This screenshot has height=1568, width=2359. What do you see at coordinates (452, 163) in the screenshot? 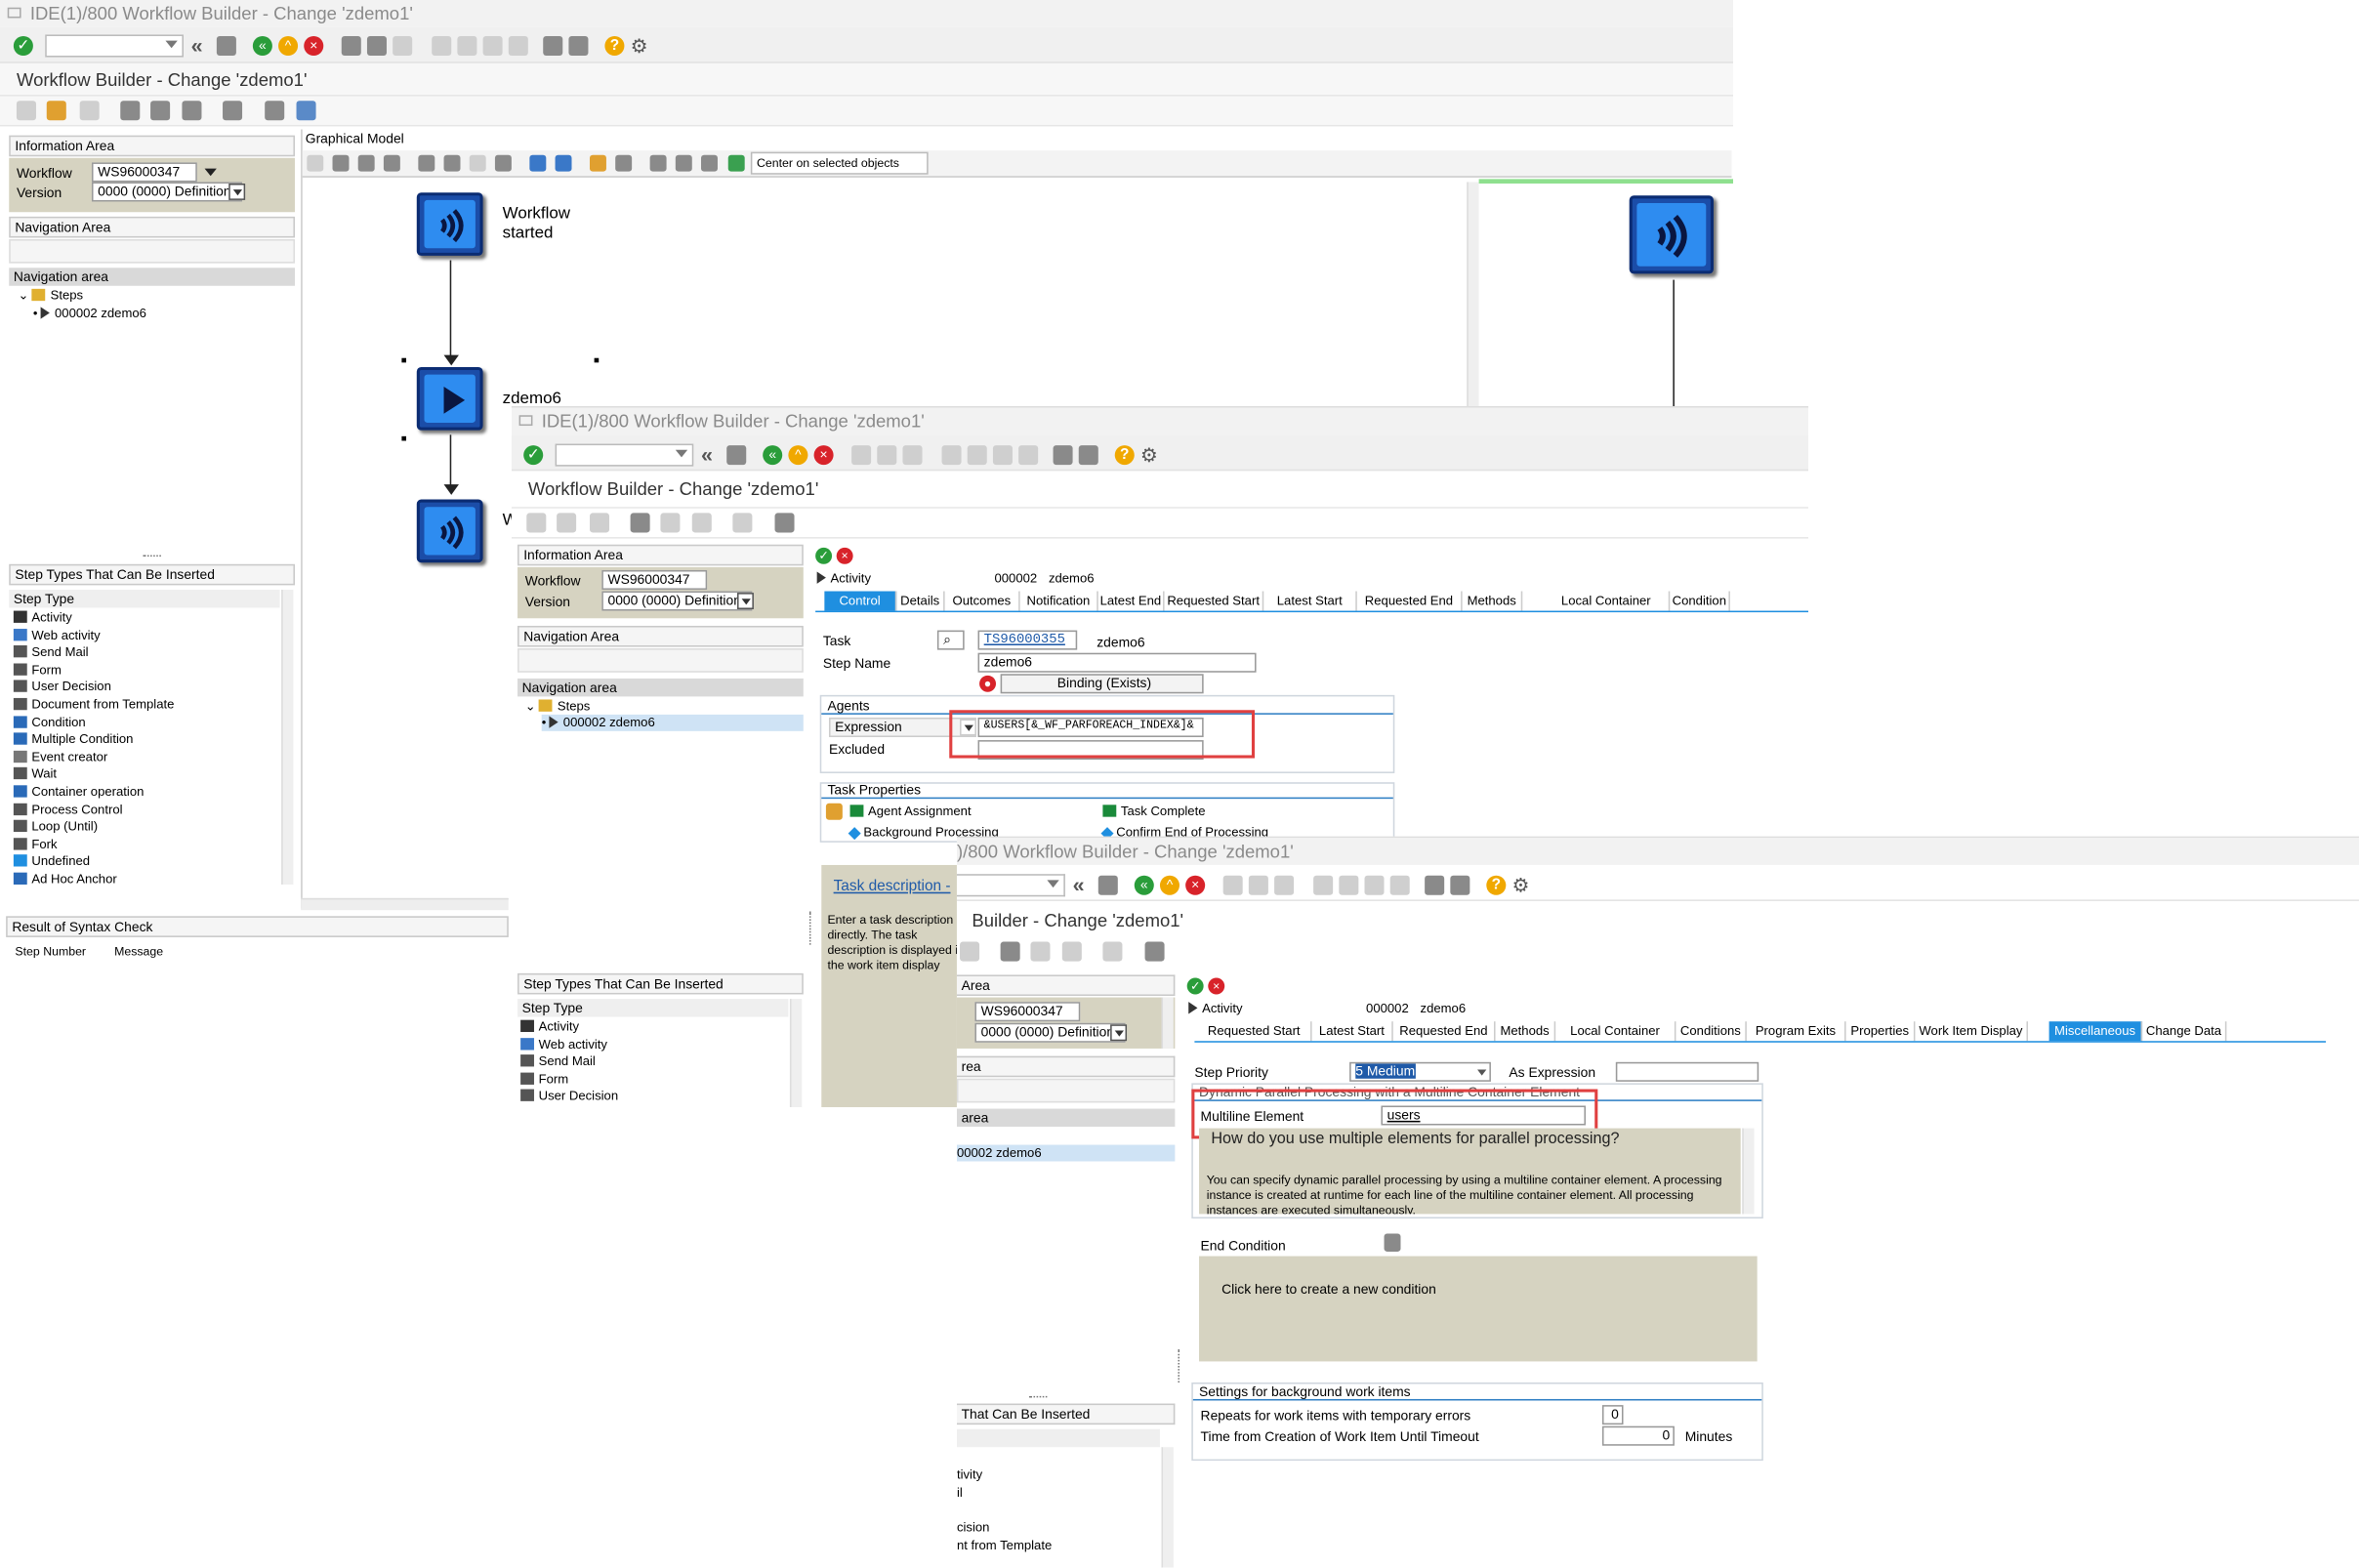
I see `graph-copy-icon` at bounding box center [452, 163].